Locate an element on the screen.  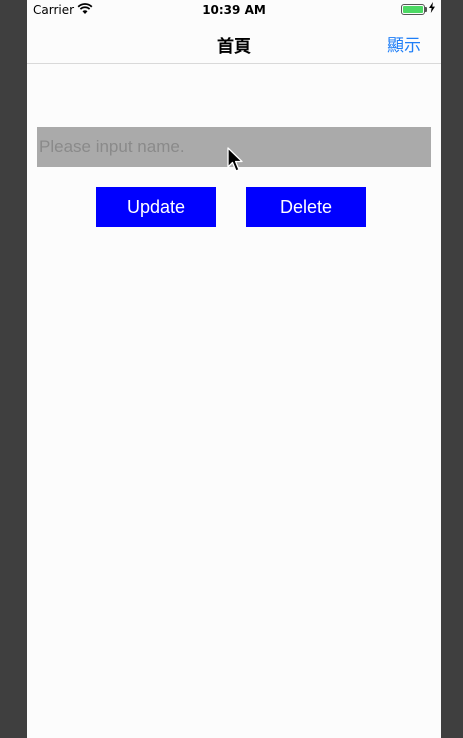
page-title: 首頁 is located at coordinates (234, 47).